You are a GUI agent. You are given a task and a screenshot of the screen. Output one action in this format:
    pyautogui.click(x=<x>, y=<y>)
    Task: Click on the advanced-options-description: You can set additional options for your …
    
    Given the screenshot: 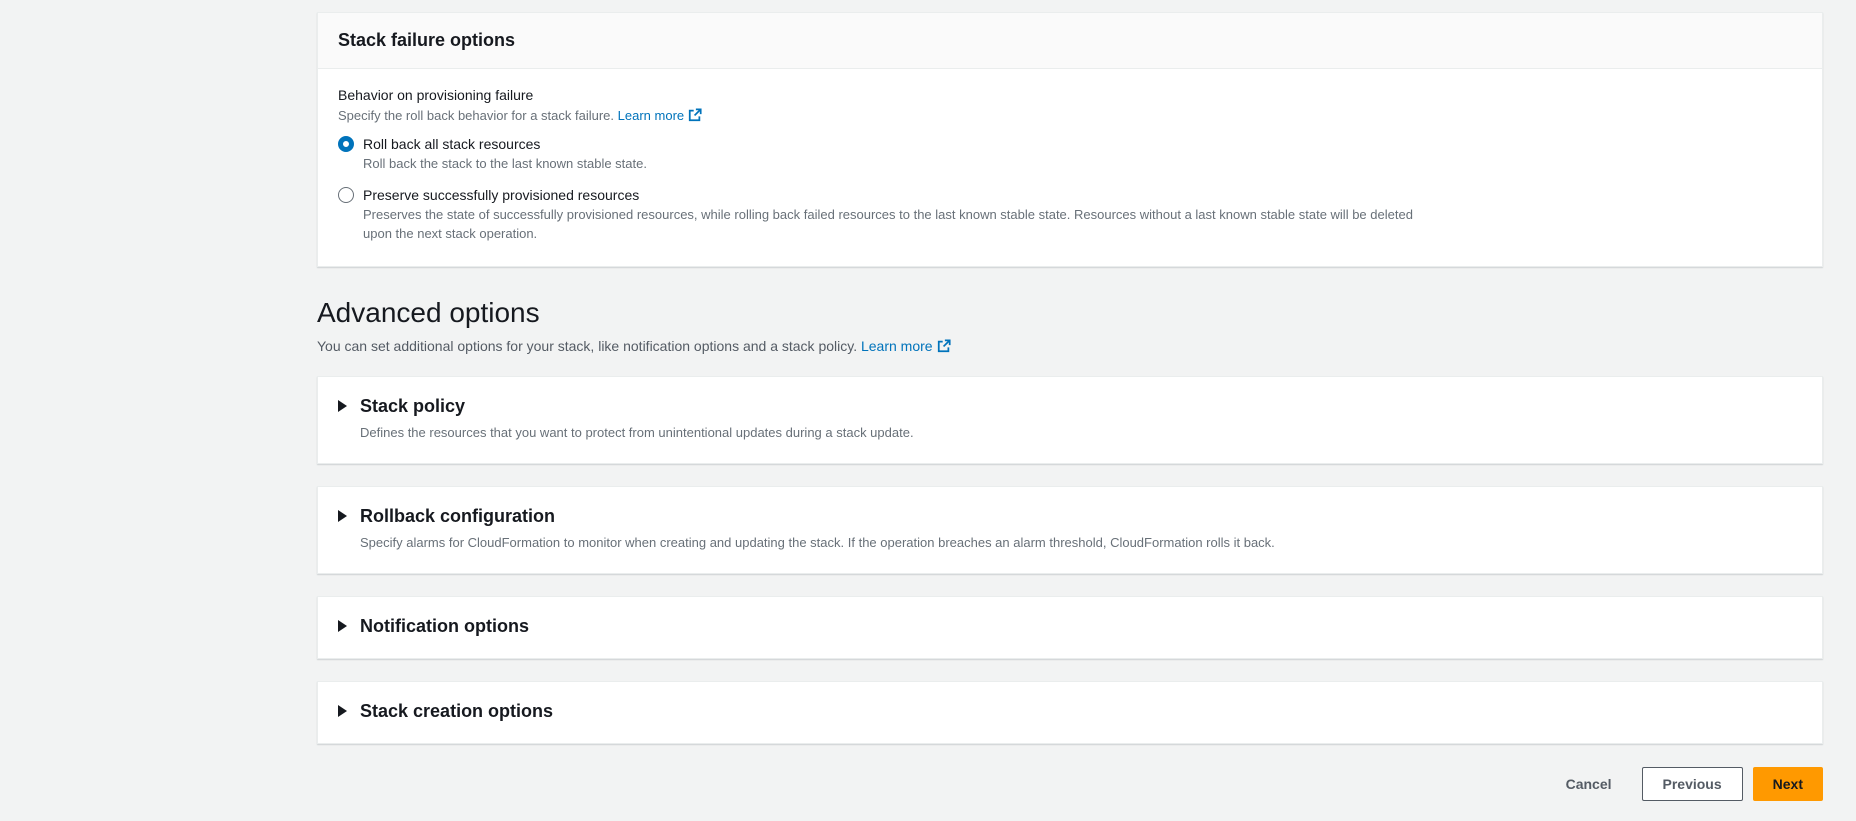 What is the action you would take?
    pyautogui.click(x=1070, y=346)
    